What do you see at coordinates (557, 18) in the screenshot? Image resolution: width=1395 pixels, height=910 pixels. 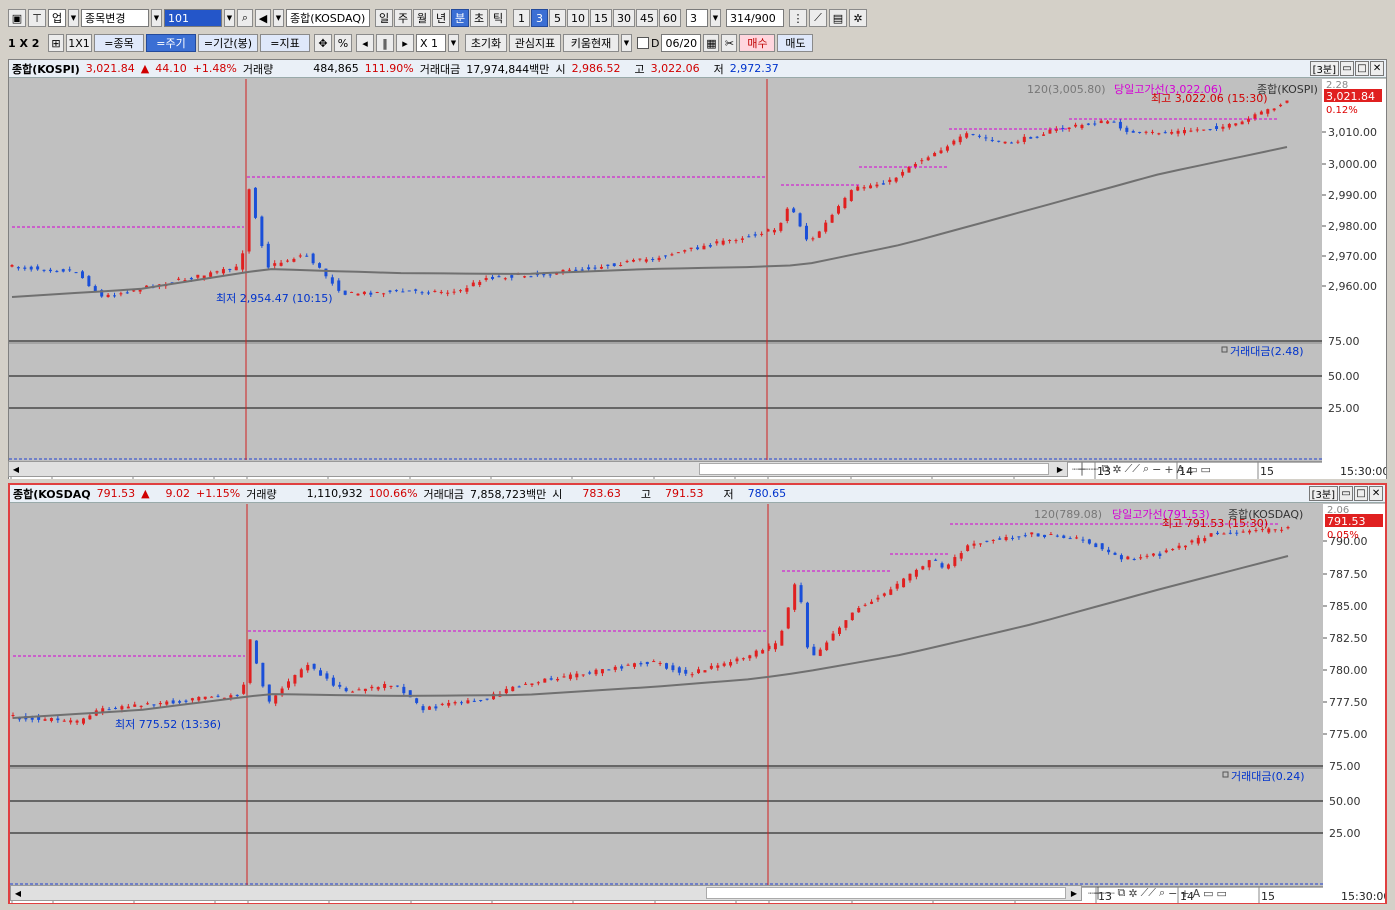 I see `interval-tab: 5` at bounding box center [557, 18].